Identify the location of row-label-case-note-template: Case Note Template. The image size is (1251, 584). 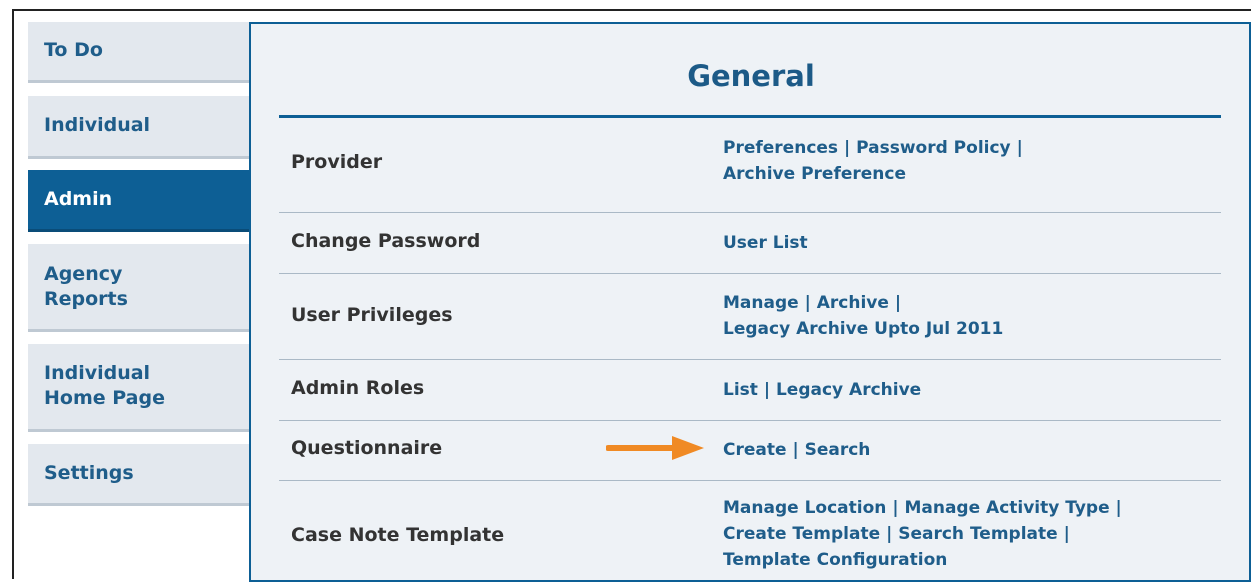
(398, 535).